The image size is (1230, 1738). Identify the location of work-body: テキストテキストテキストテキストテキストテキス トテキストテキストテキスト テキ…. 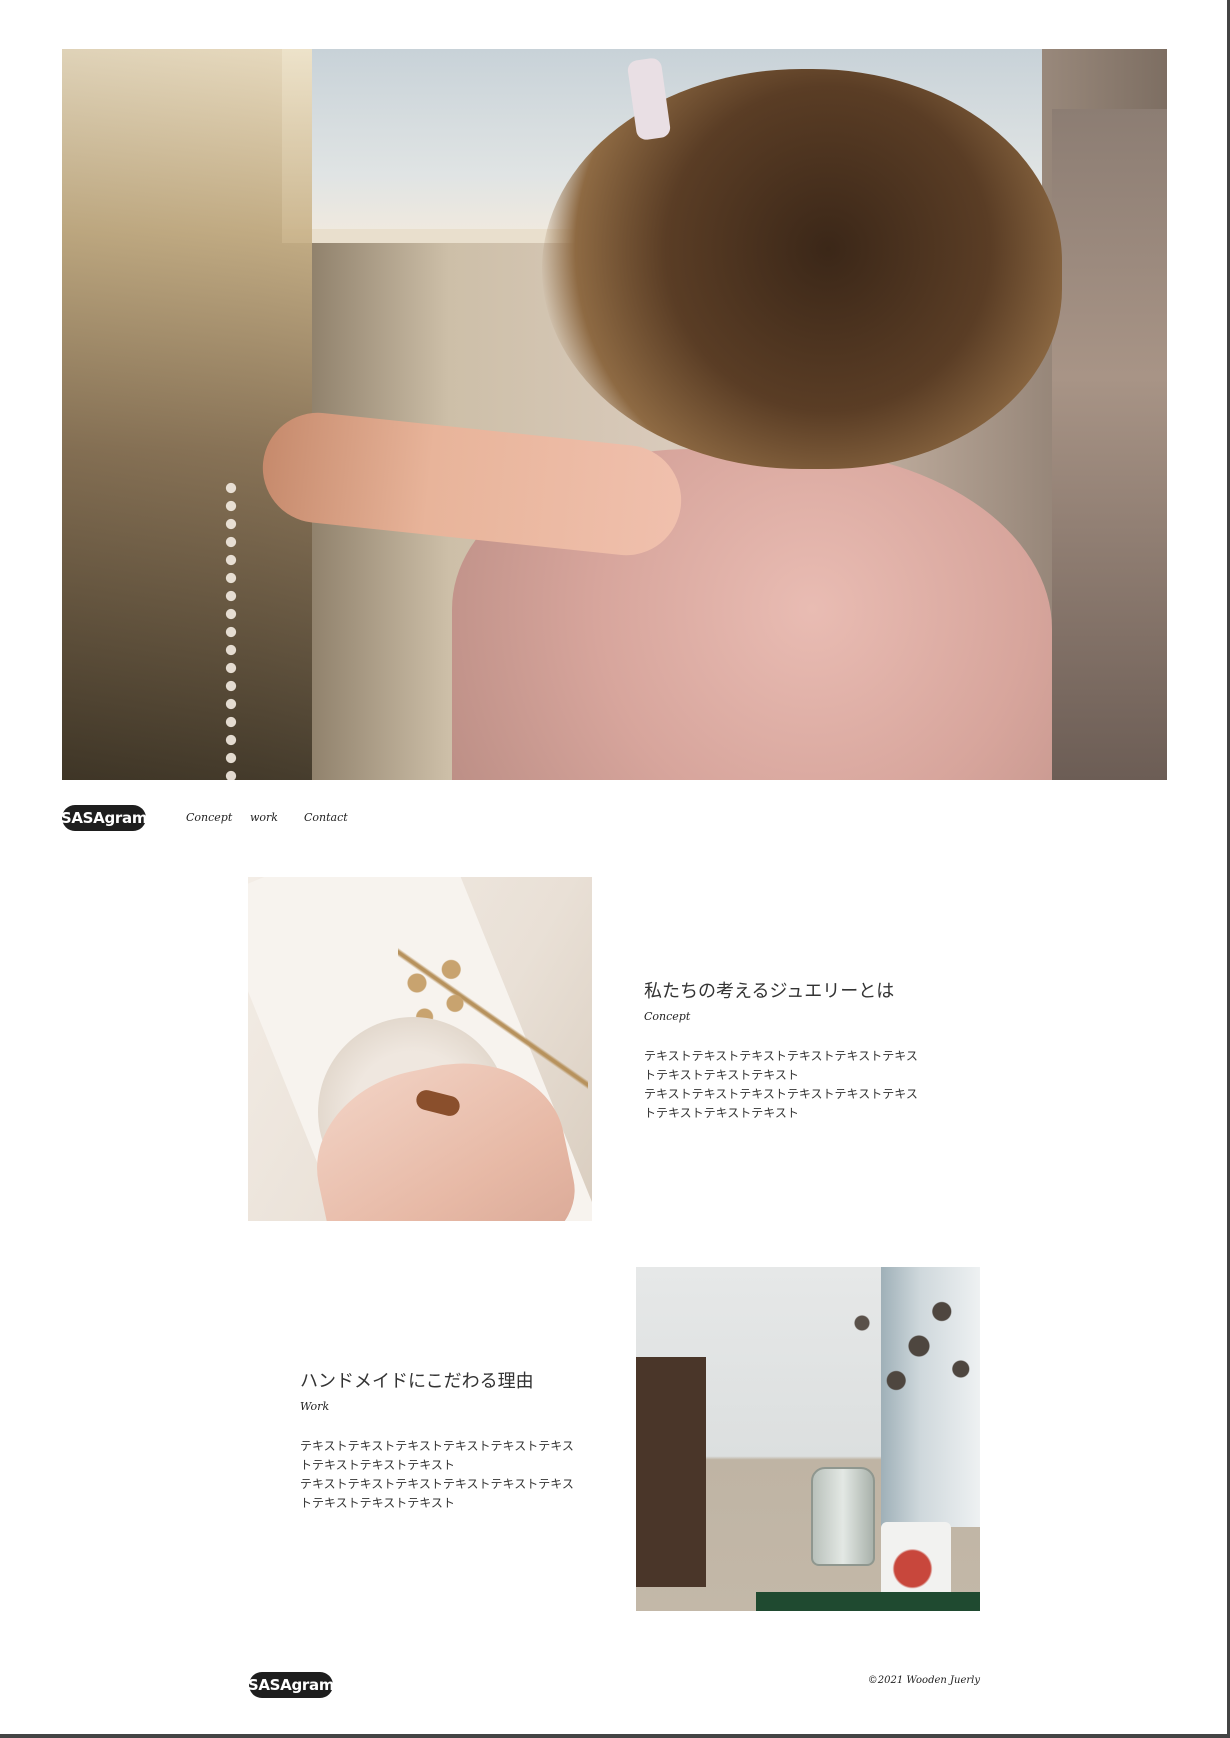
(450, 1475).